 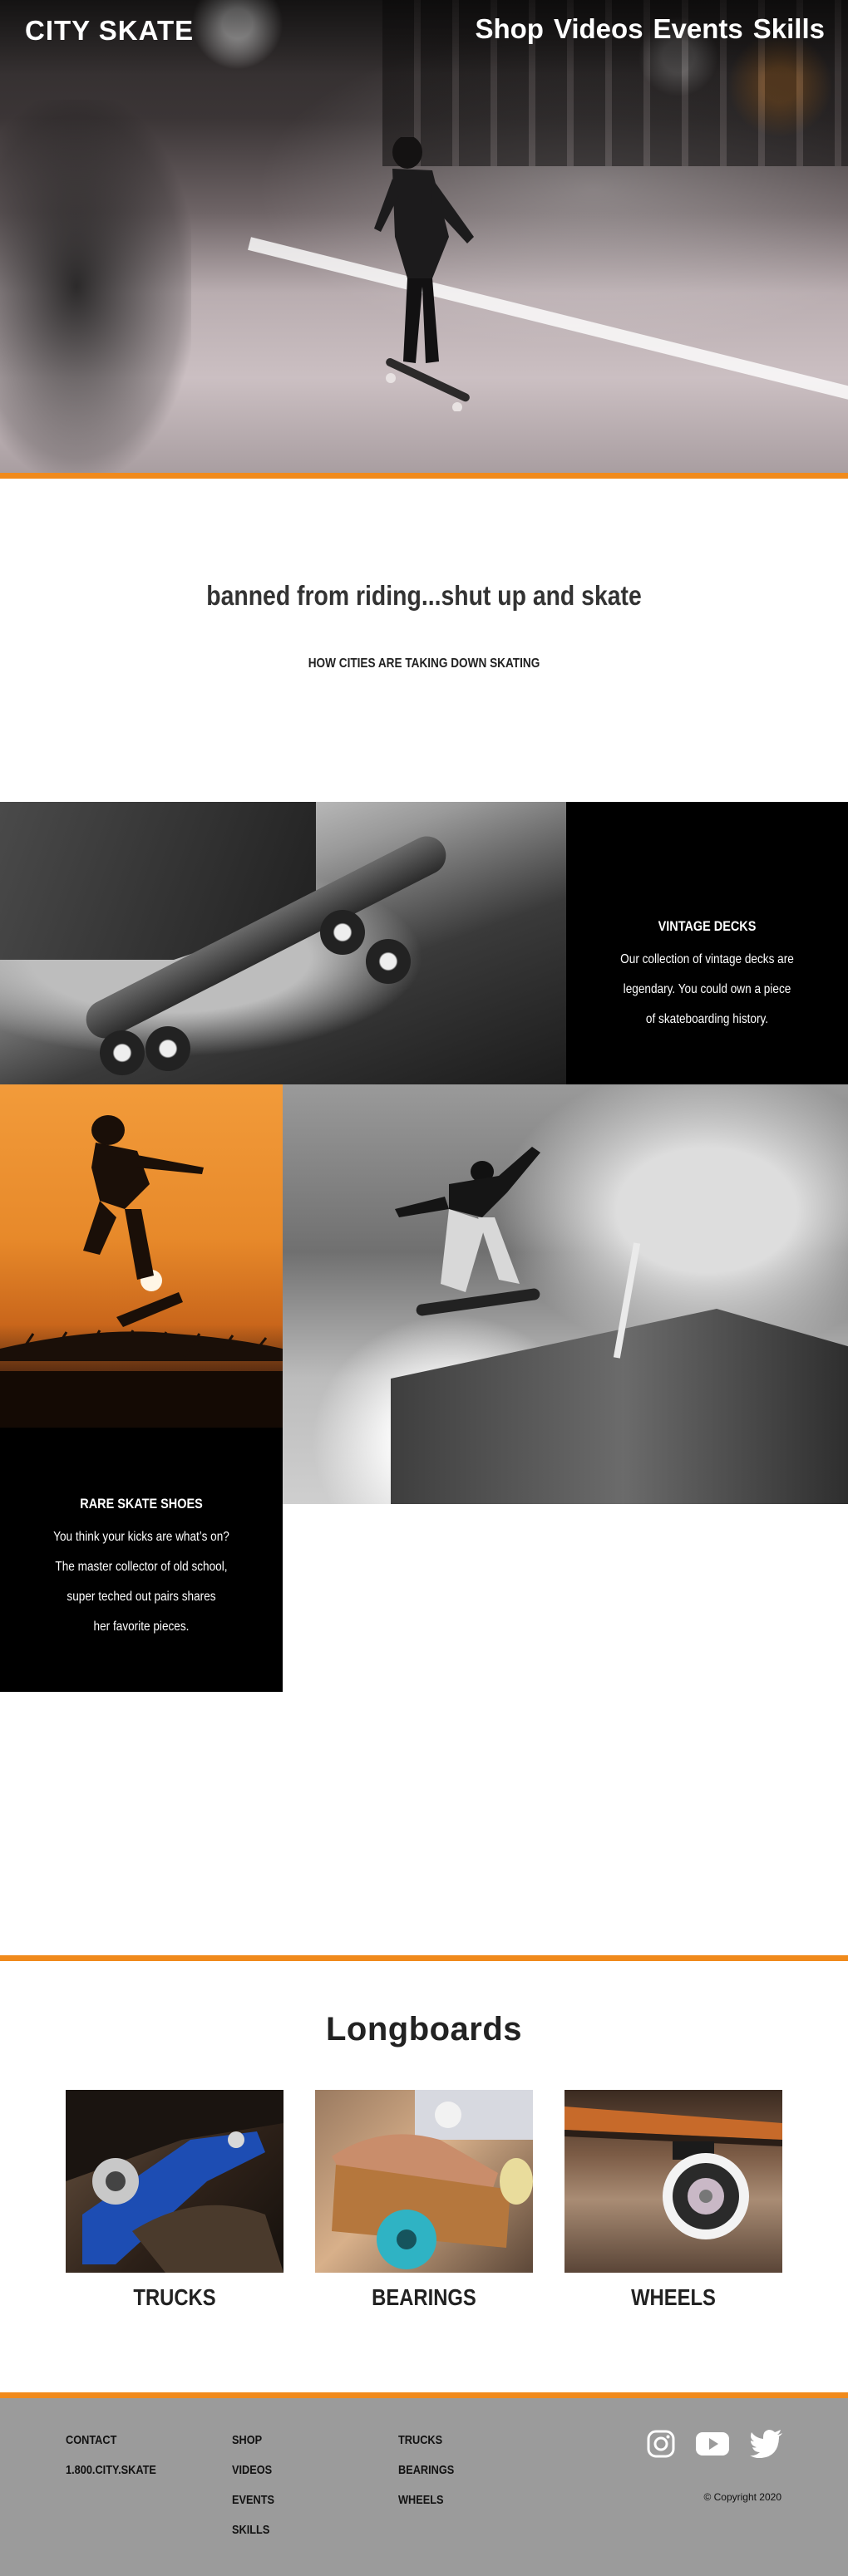 I want to click on shoes-line: her favorite pieces., so click(x=141, y=1627).